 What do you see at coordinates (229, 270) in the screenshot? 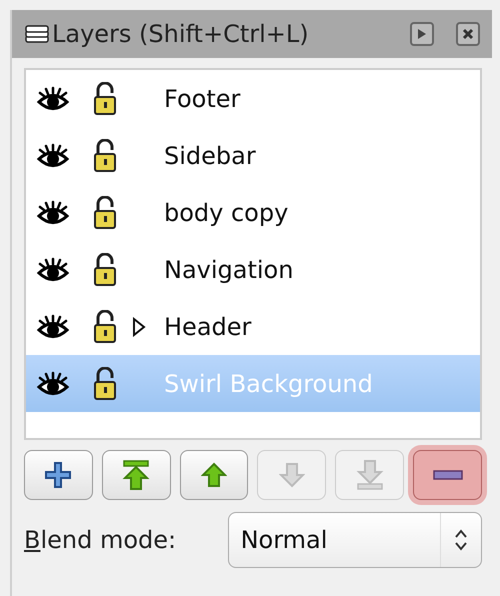
I see `layer-name: Navigation` at bounding box center [229, 270].